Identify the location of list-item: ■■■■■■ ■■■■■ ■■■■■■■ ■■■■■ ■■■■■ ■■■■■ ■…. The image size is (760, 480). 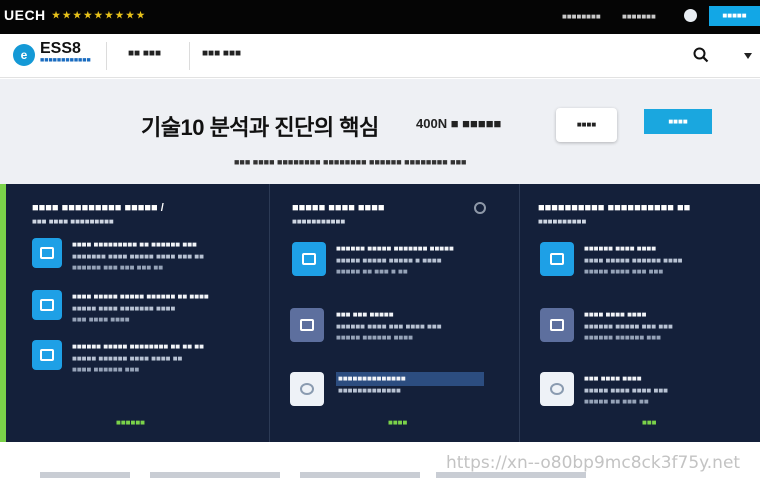
(403, 259).